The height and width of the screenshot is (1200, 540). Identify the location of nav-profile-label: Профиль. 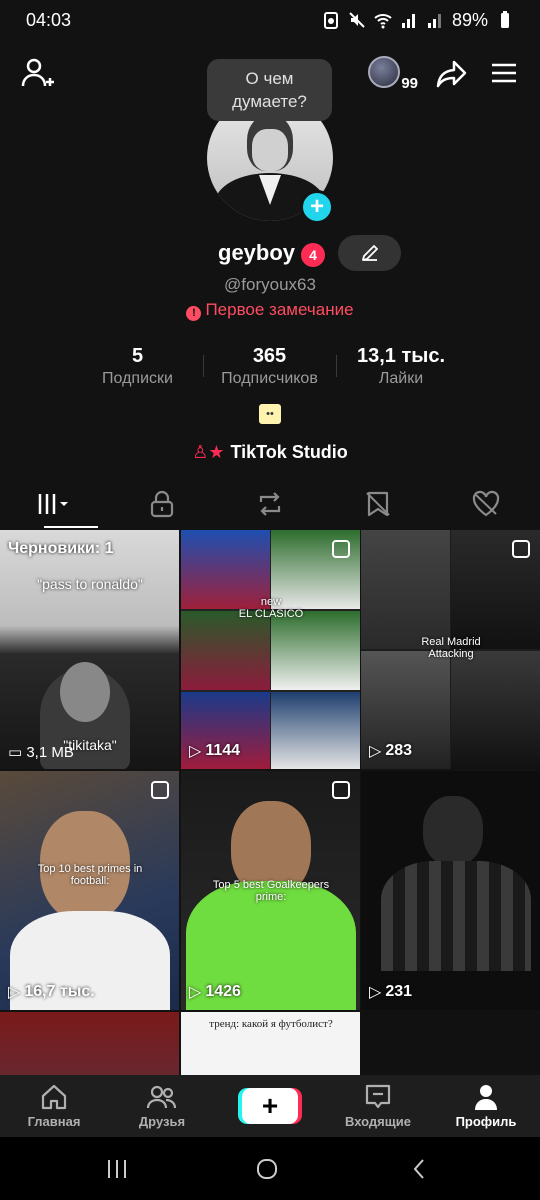
(486, 1121).